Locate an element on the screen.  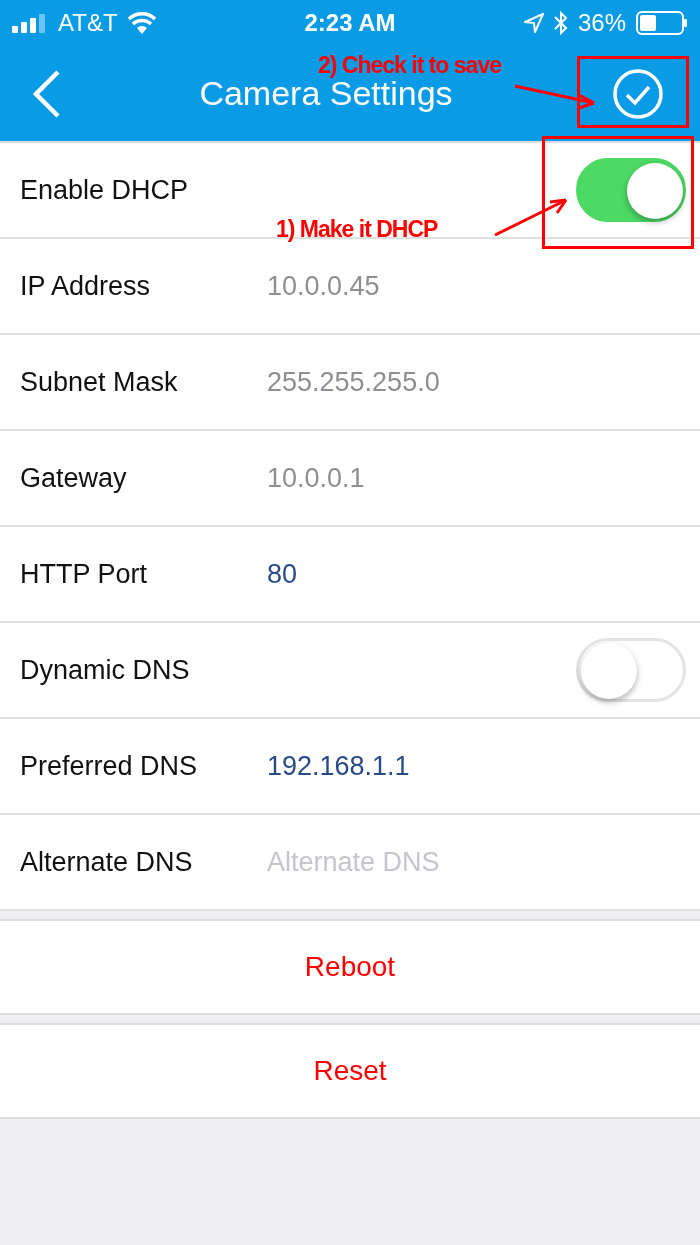
location-arrow-icon is located at coordinates (533, 23).